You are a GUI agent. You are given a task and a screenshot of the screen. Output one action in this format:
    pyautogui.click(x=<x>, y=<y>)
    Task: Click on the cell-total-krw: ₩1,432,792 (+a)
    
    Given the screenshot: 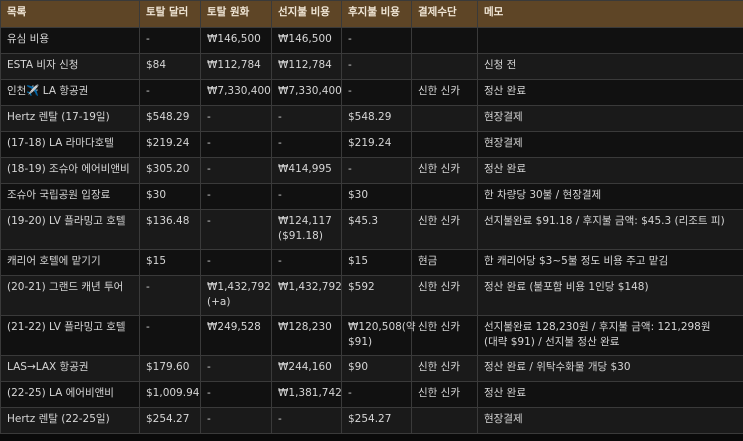 What is the action you would take?
    pyautogui.click(x=236, y=295)
    